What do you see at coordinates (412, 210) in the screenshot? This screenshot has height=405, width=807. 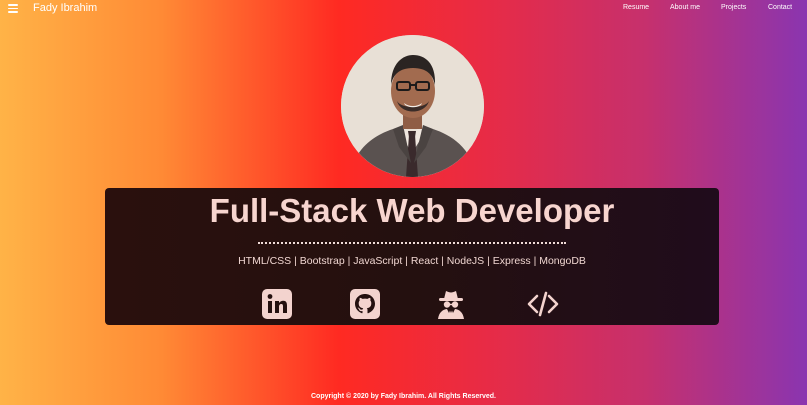 I see `hero-title: Full-Stack Web Developer` at bounding box center [412, 210].